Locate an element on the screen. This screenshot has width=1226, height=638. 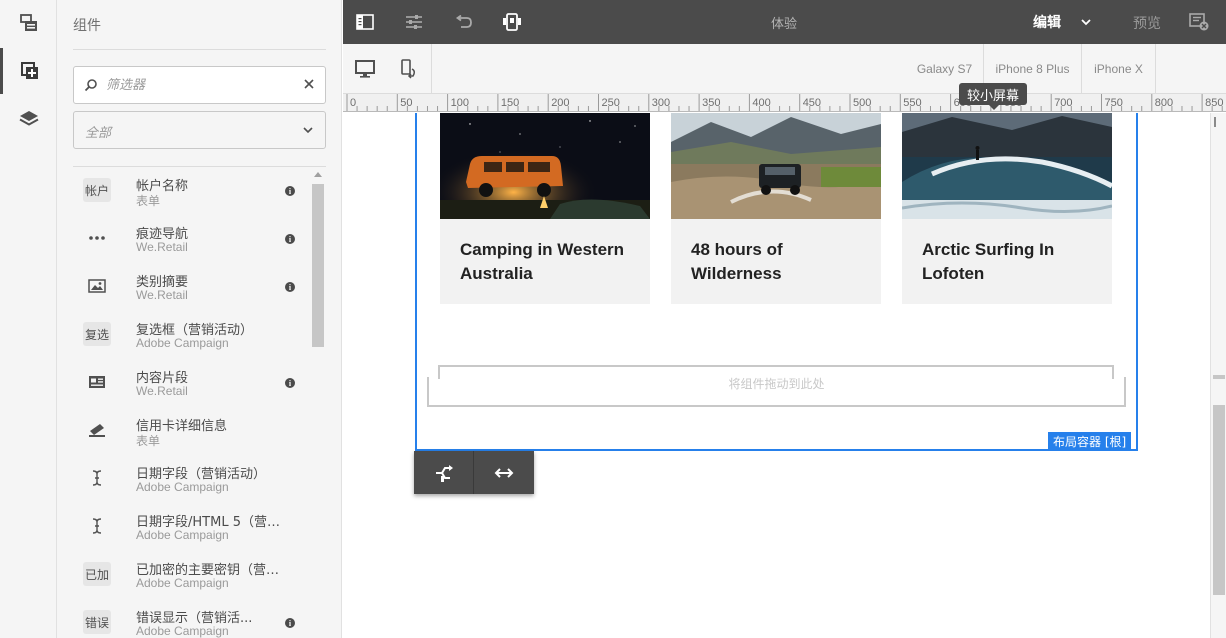
scroll-marker is located at coordinates (1219, 377).